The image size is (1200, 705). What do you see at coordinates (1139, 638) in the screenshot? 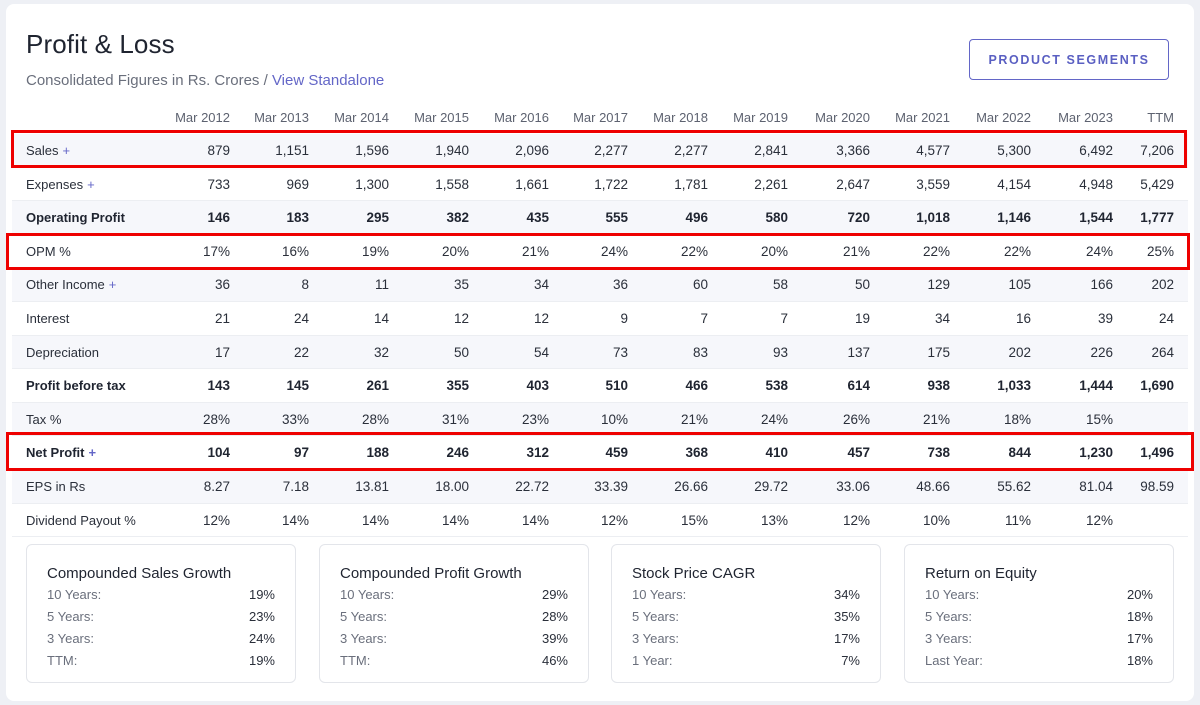
I see `growth-value: 17%` at bounding box center [1139, 638].